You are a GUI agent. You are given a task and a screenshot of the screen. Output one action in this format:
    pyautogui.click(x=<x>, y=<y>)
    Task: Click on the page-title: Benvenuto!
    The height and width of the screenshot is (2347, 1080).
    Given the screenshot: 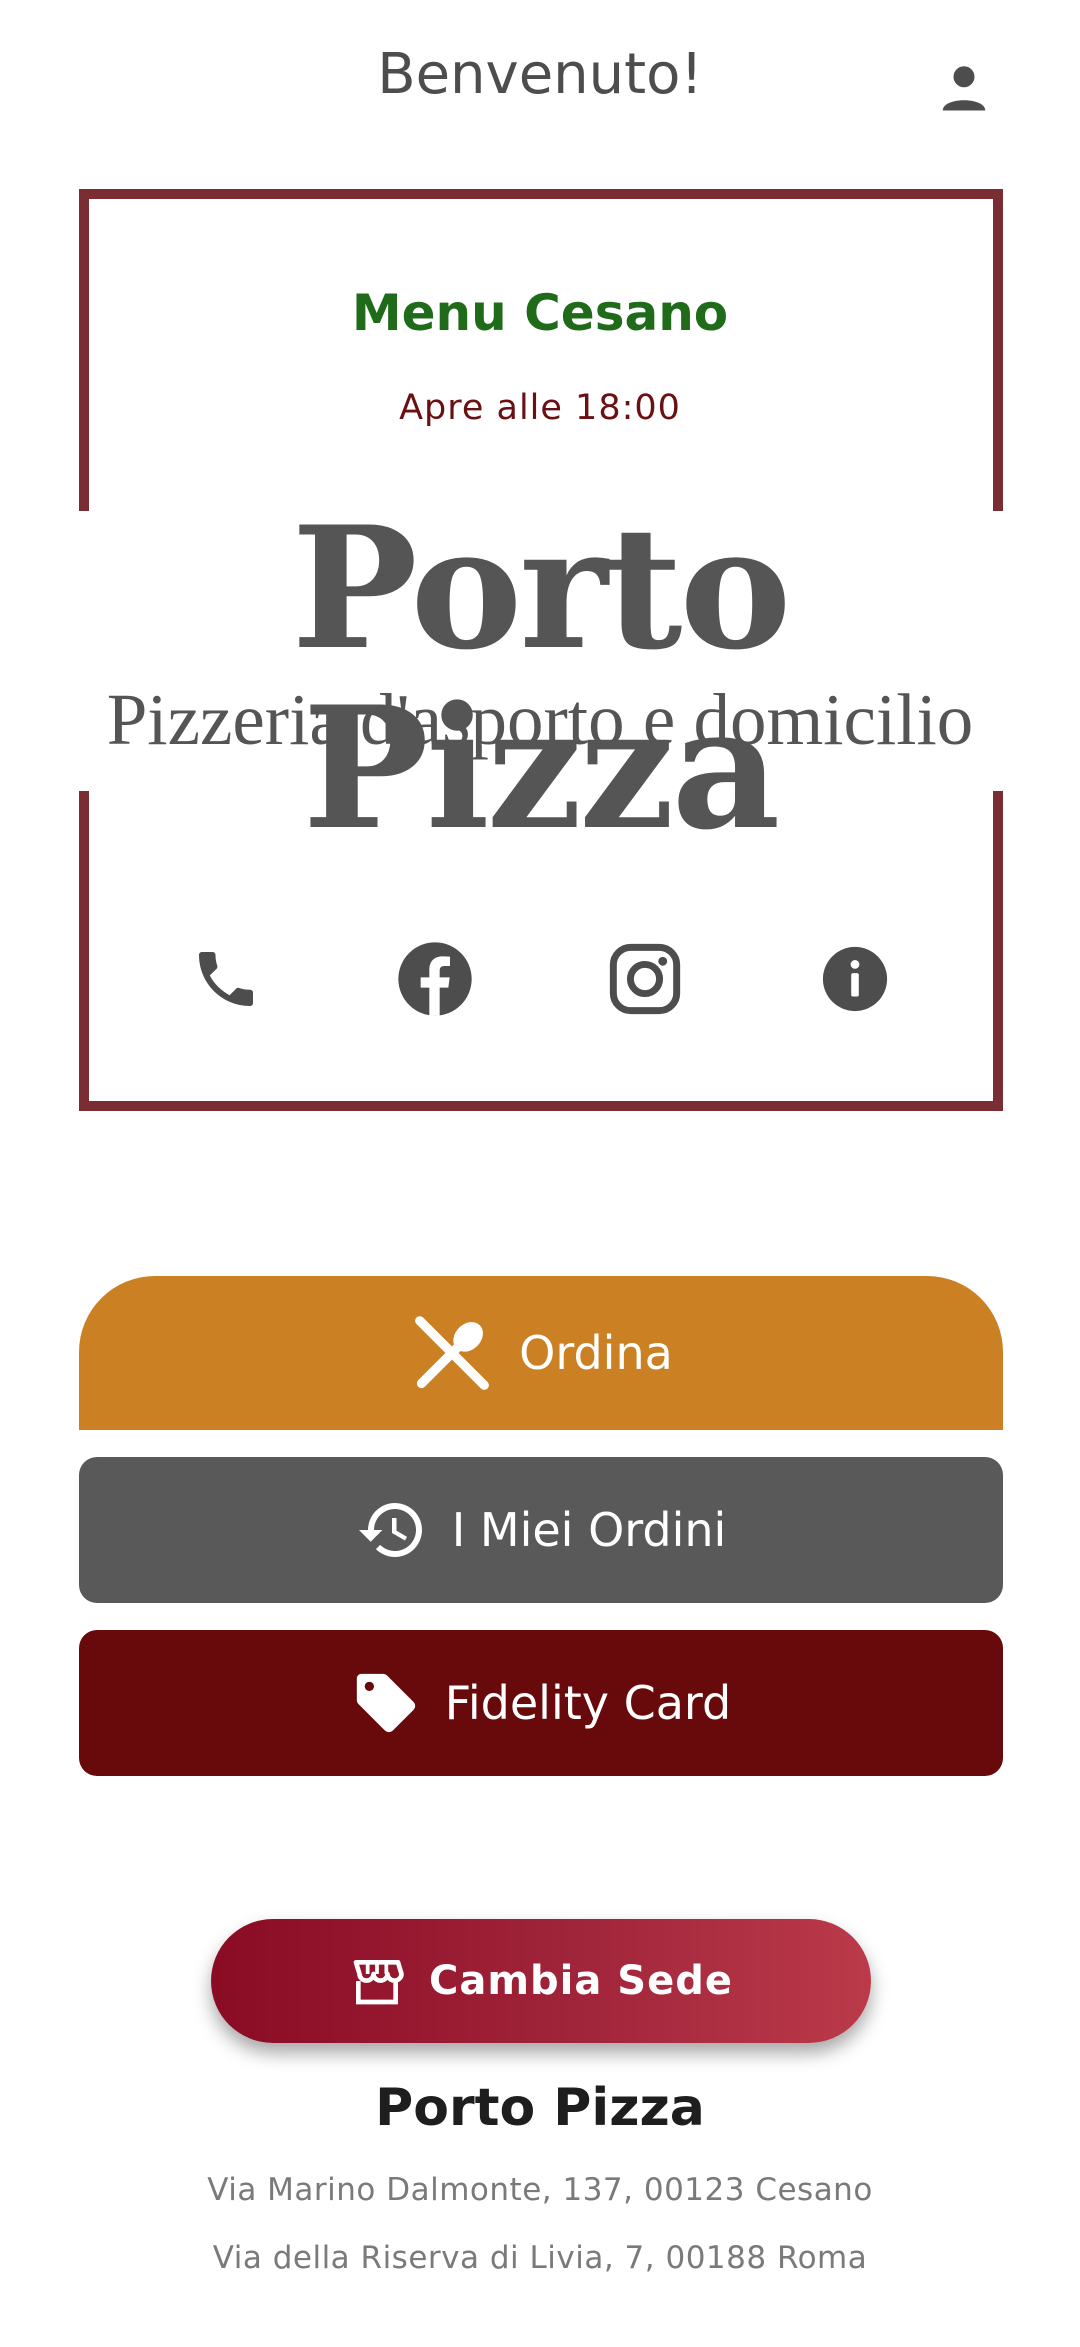 What is the action you would take?
    pyautogui.click(x=540, y=74)
    